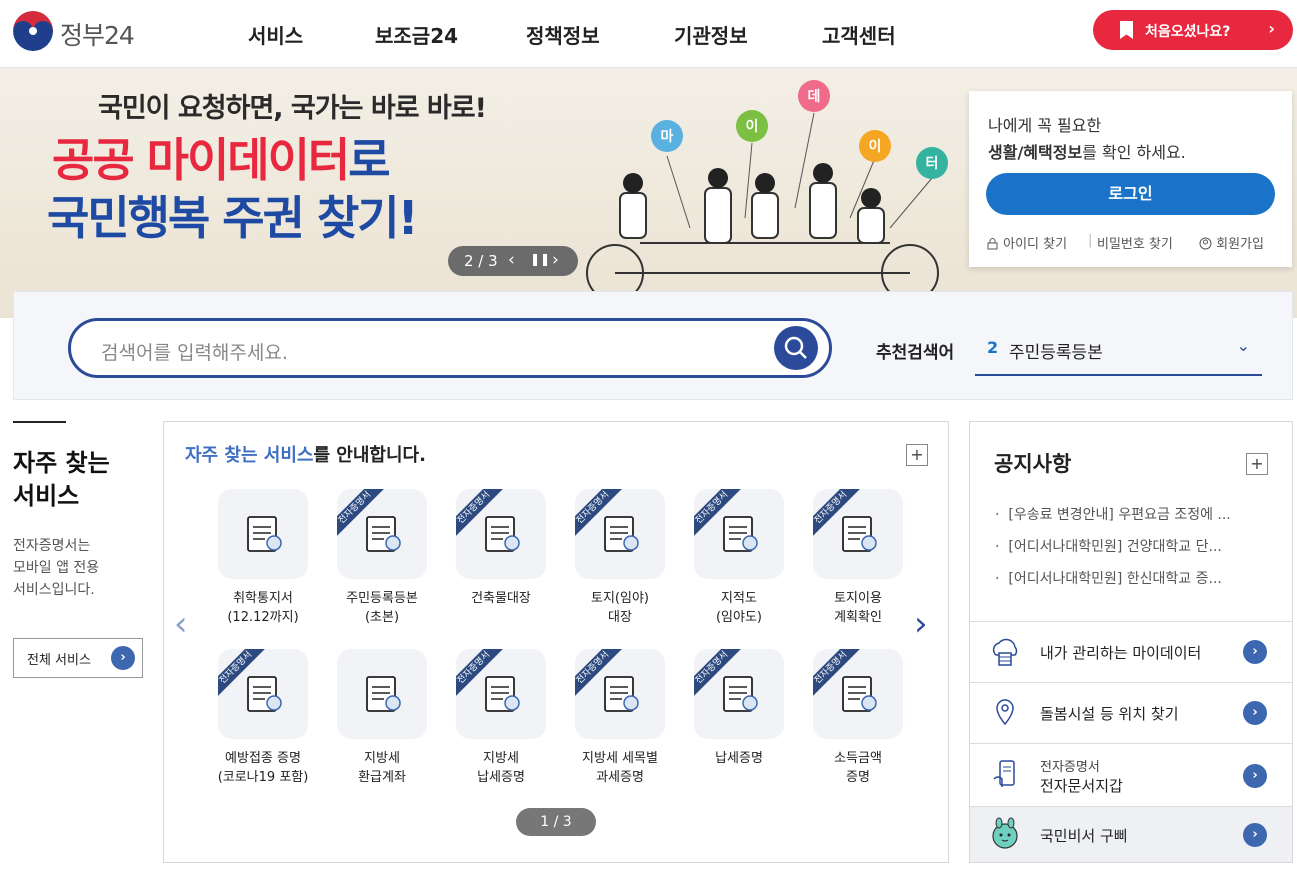 The height and width of the screenshot is (869, 1297). I want to click on search-placeholder: 검색어를 입력해주세요., so click(194, 353).